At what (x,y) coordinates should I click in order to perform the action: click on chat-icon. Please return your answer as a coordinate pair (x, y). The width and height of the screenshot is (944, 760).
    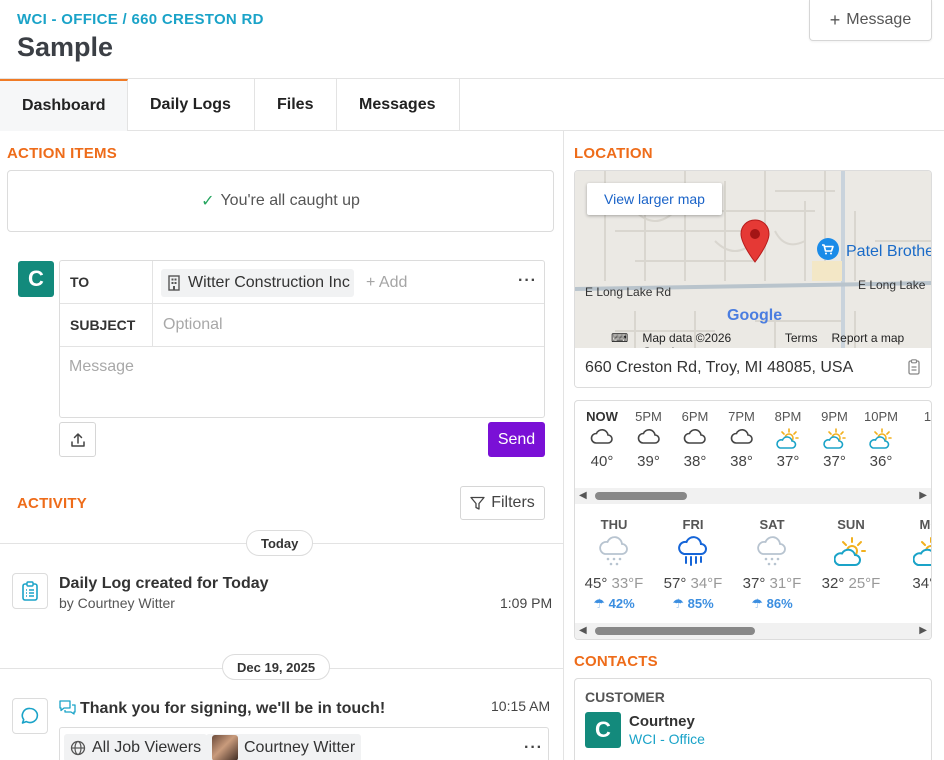
    Looking at the image, I should click on (67, 710).